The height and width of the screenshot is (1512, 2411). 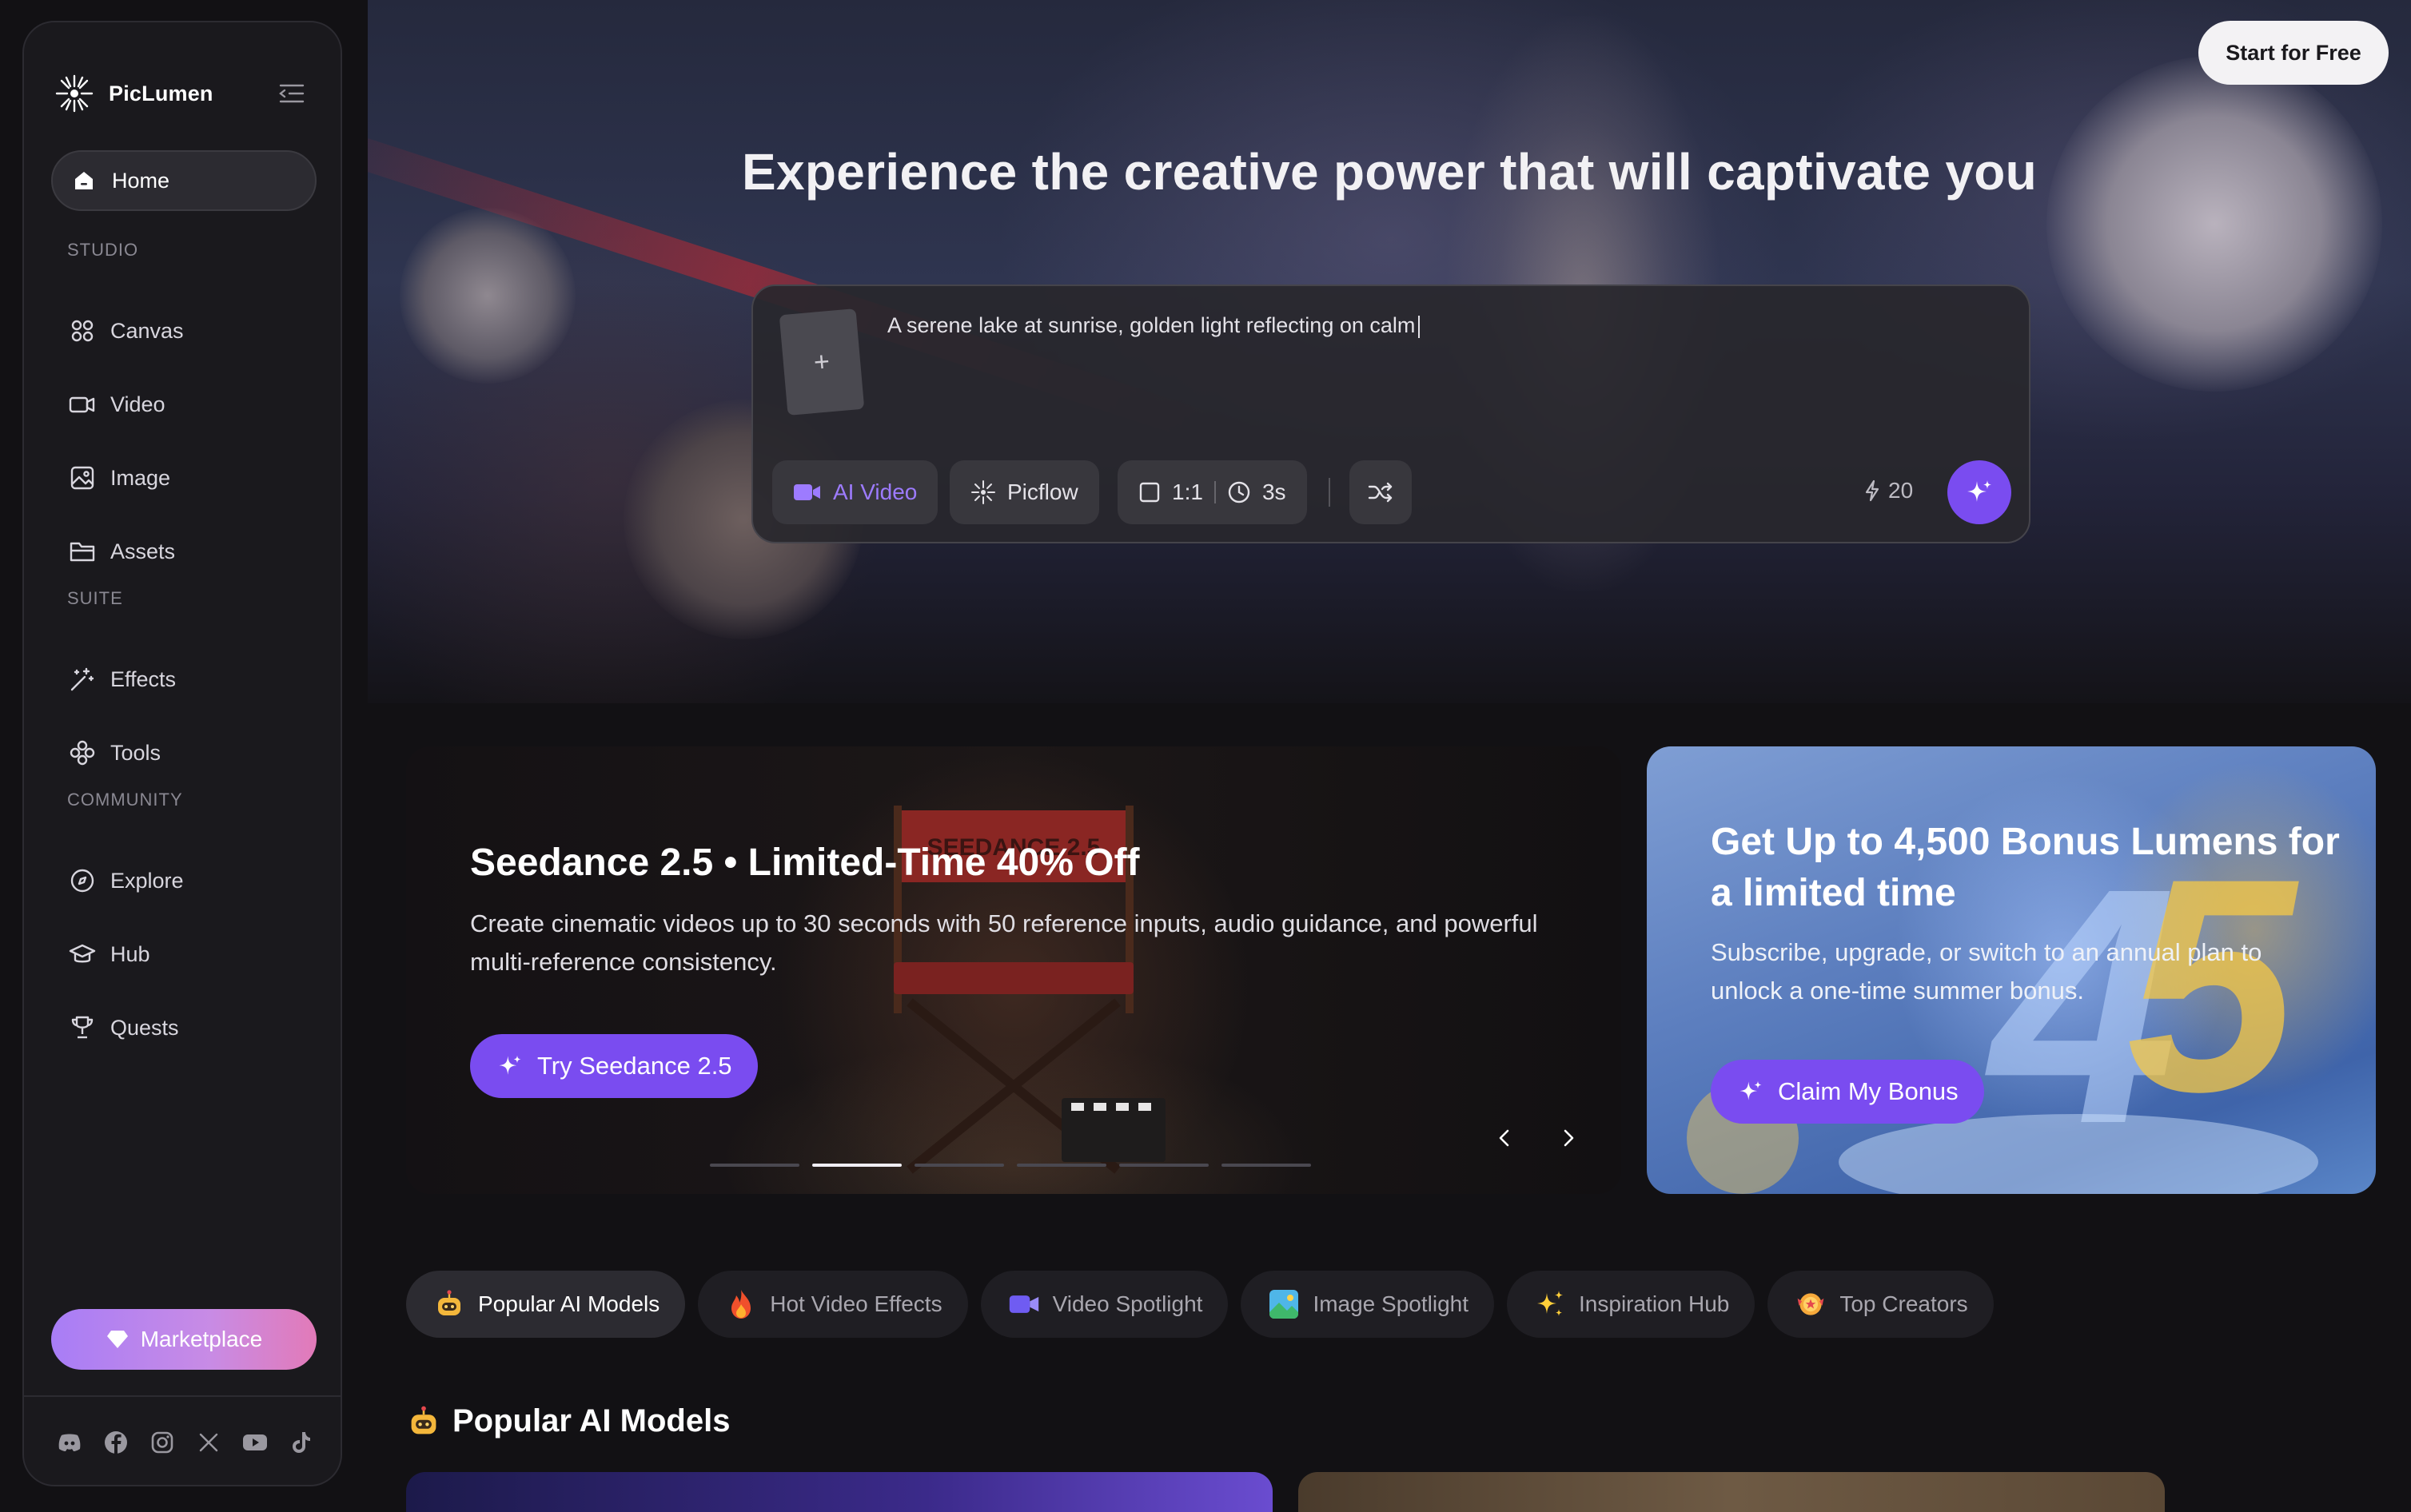 I want to click on button-label: Claim My Bonus, so click(x=1869, y=1091).